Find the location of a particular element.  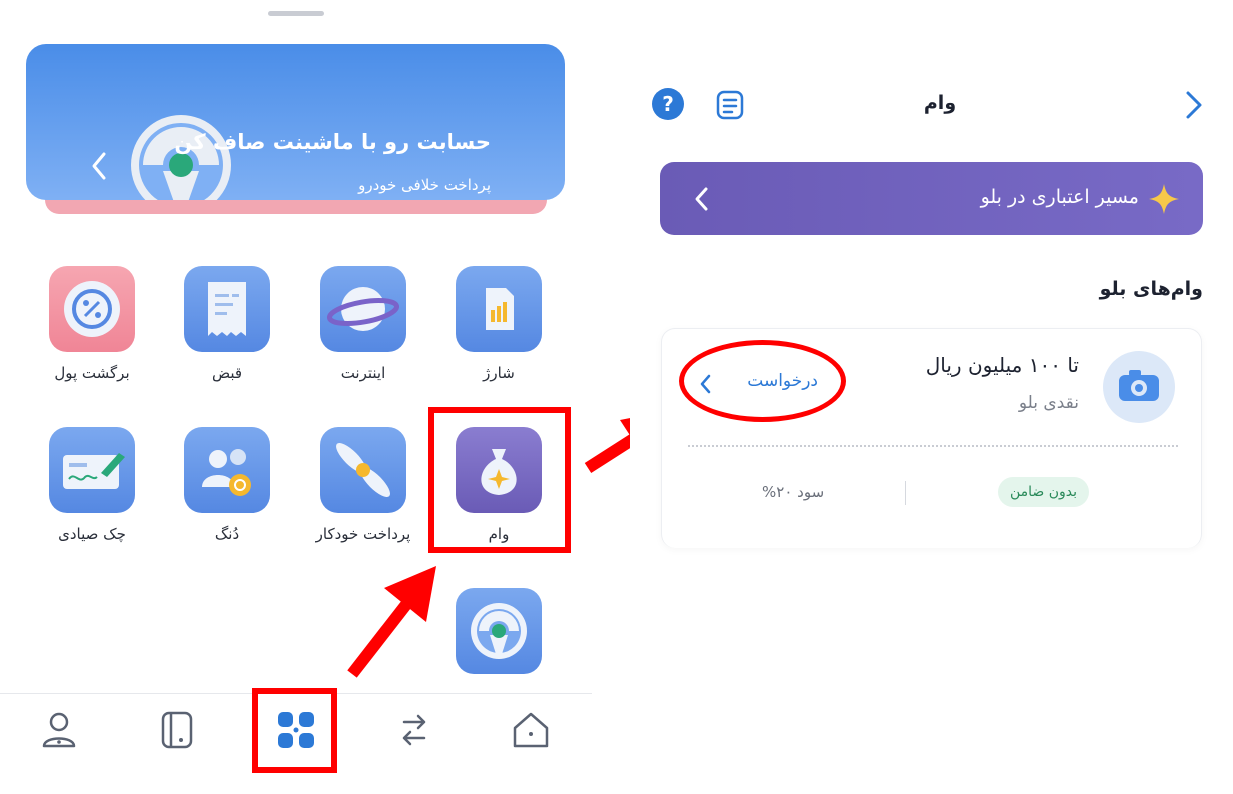

service-sayad-cheque: چک صیادی is located at coordinates (92, 485).